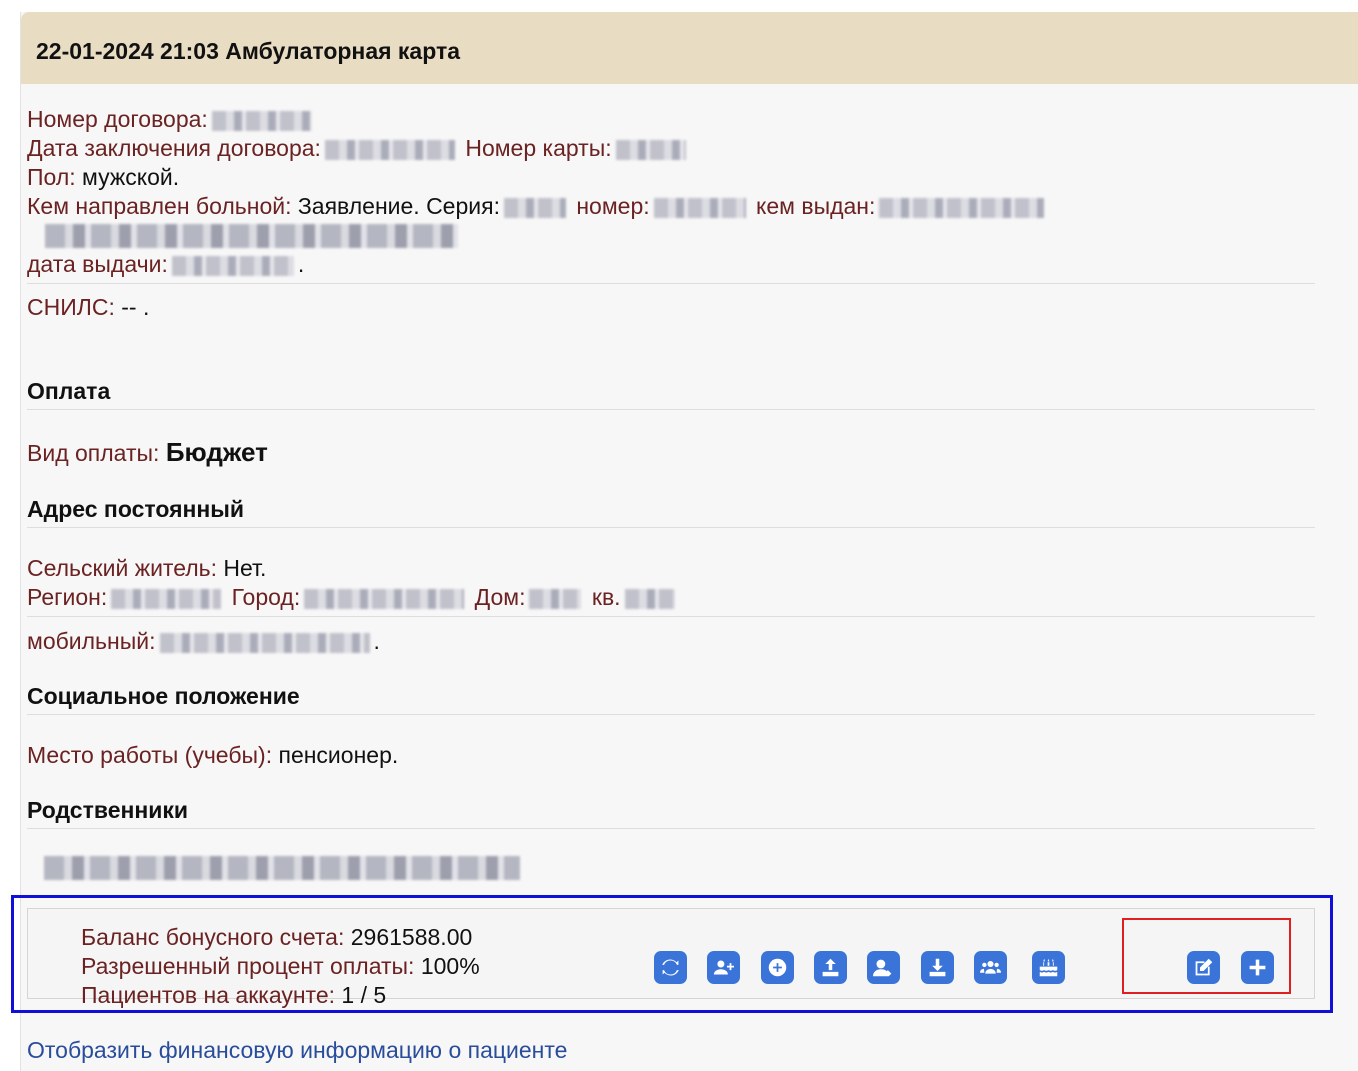 This screenshot has width=1358, height=1071. I want to click on download-button, so click(937, 967).